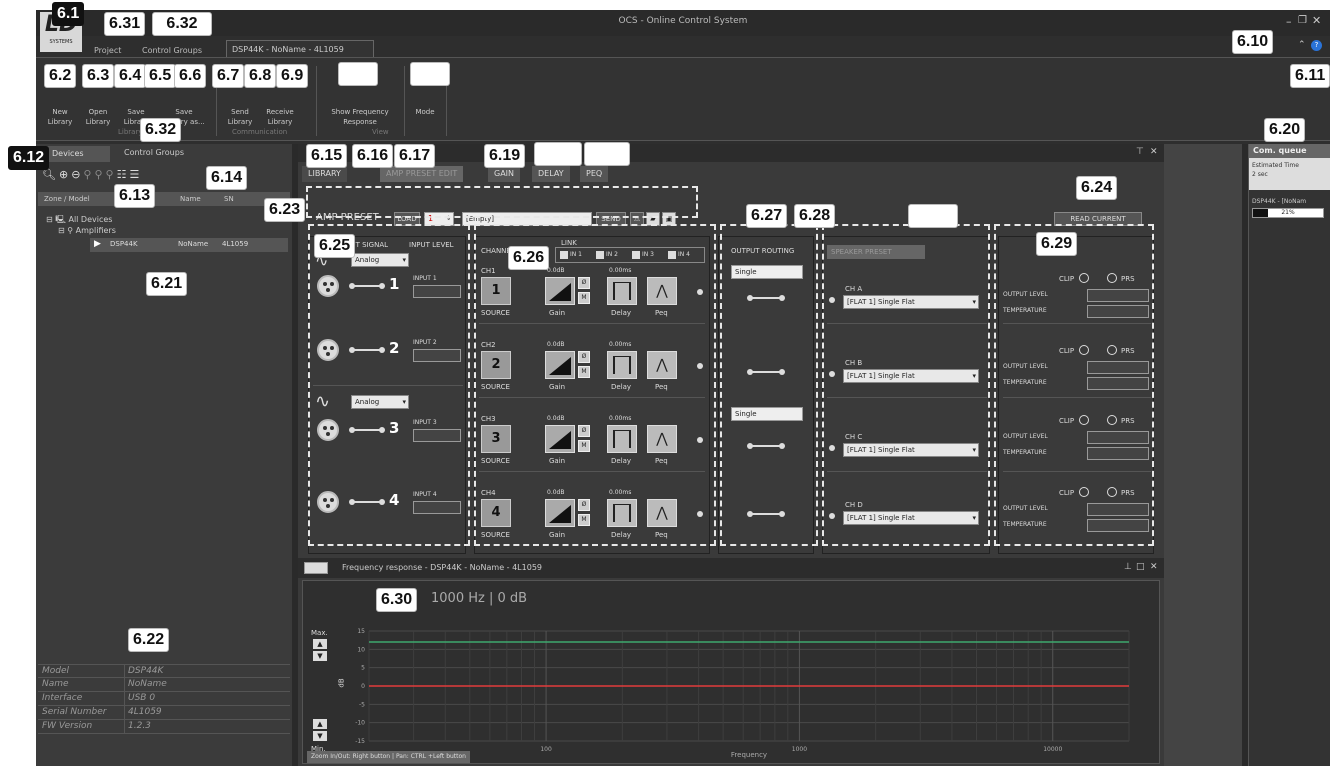 The height and width of the screenshot is (773, 1337). What do you see at coordinates (60, 117) in the screenshot?
I see `new-library-button: New Library` at bounding box center [60, 117].